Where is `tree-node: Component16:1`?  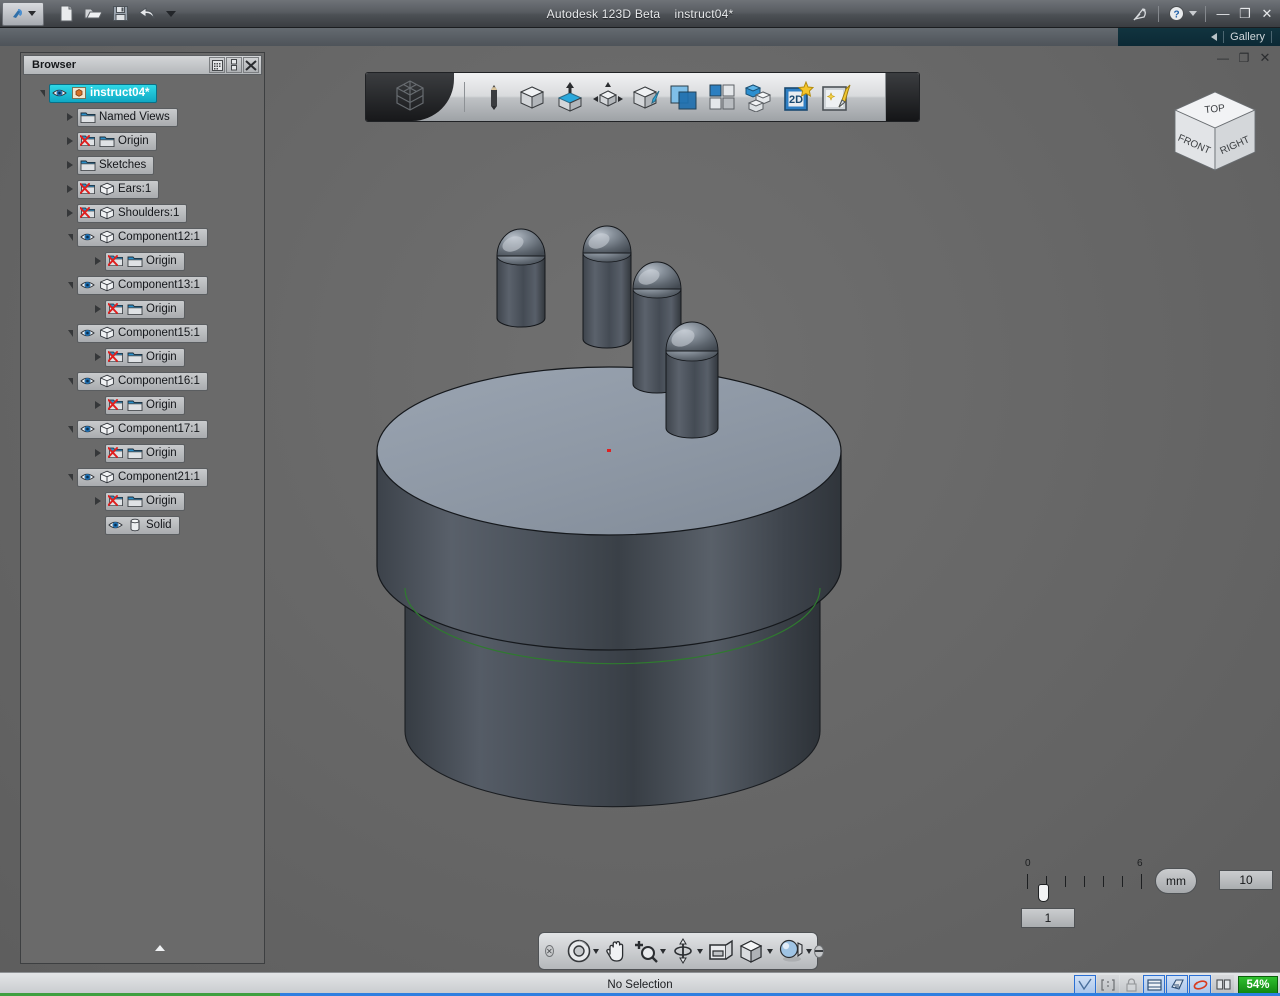
tree-node: Component16:1 is located at coordinates (142, 381).